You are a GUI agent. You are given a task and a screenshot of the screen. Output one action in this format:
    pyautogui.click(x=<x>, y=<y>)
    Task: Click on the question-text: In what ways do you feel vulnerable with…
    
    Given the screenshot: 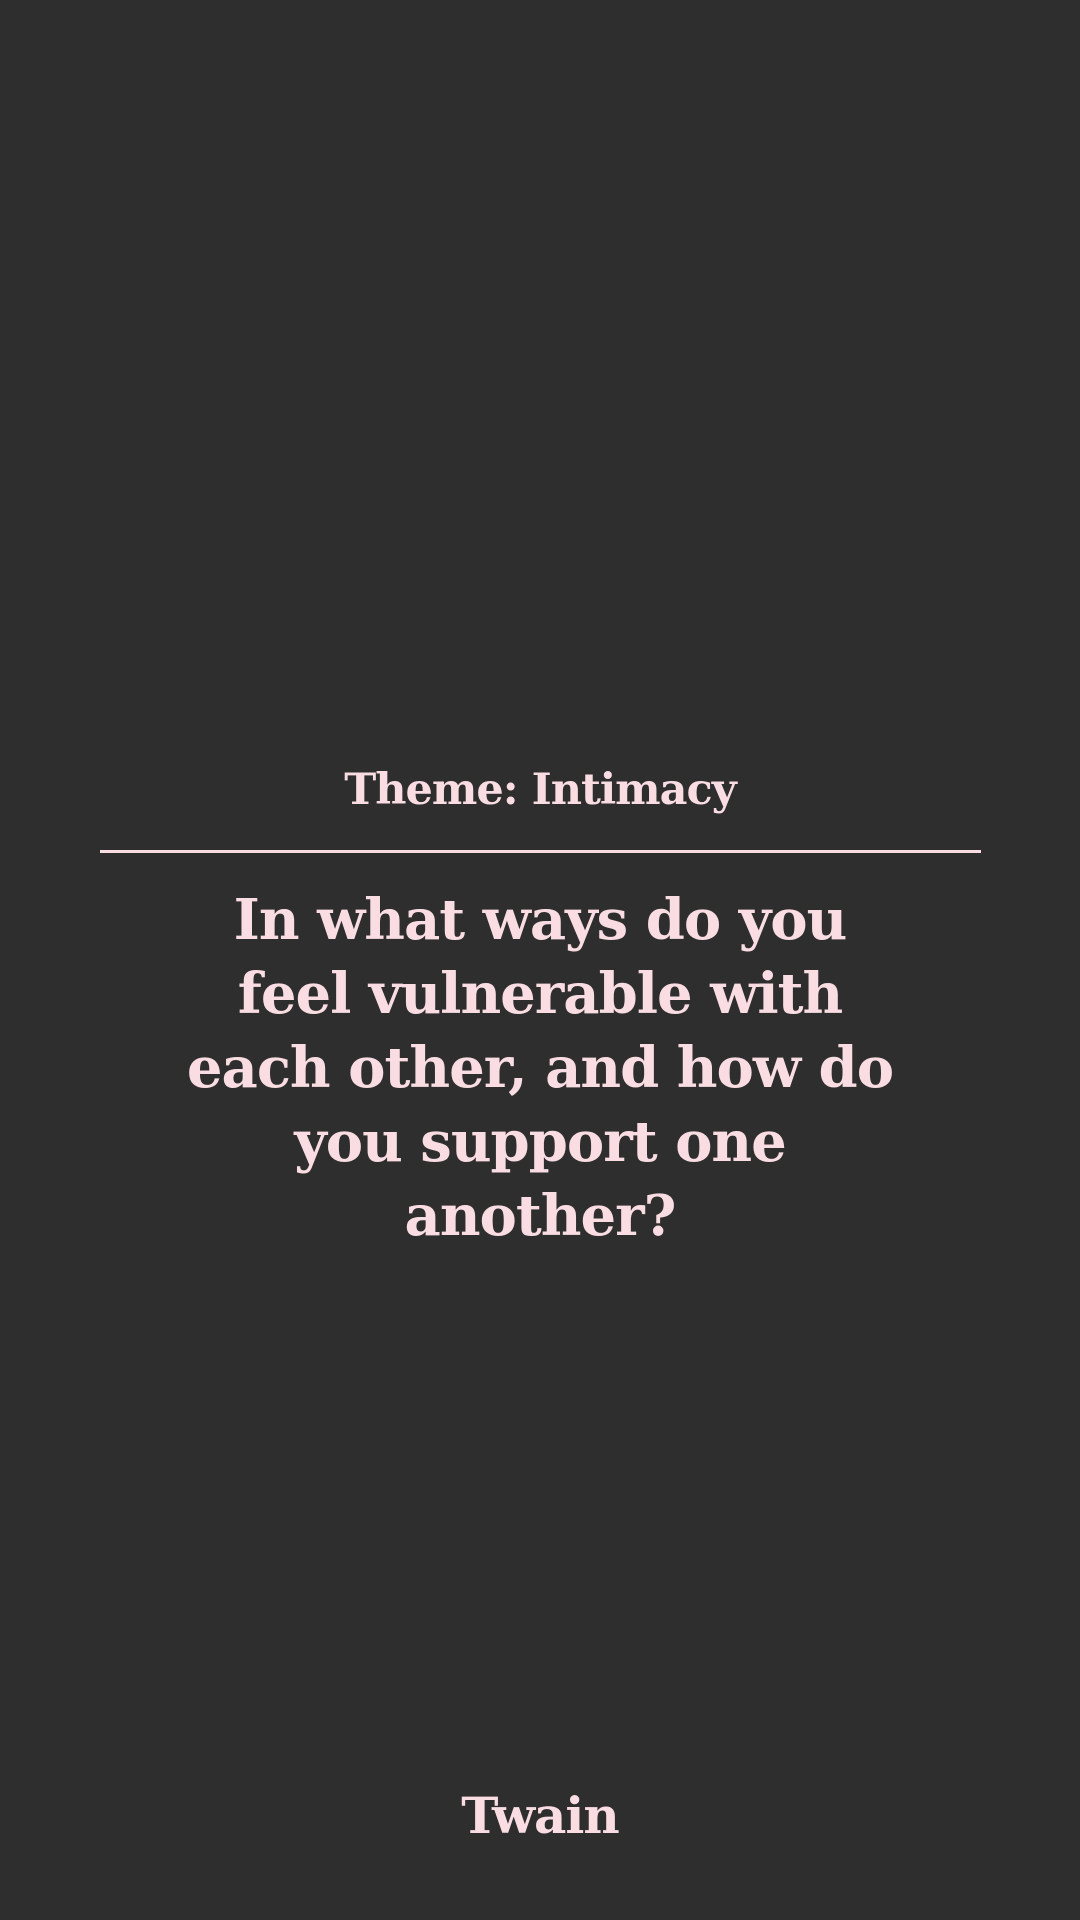 What is the action you would take?
    pyautogui.click(x=540, y=1068)
    